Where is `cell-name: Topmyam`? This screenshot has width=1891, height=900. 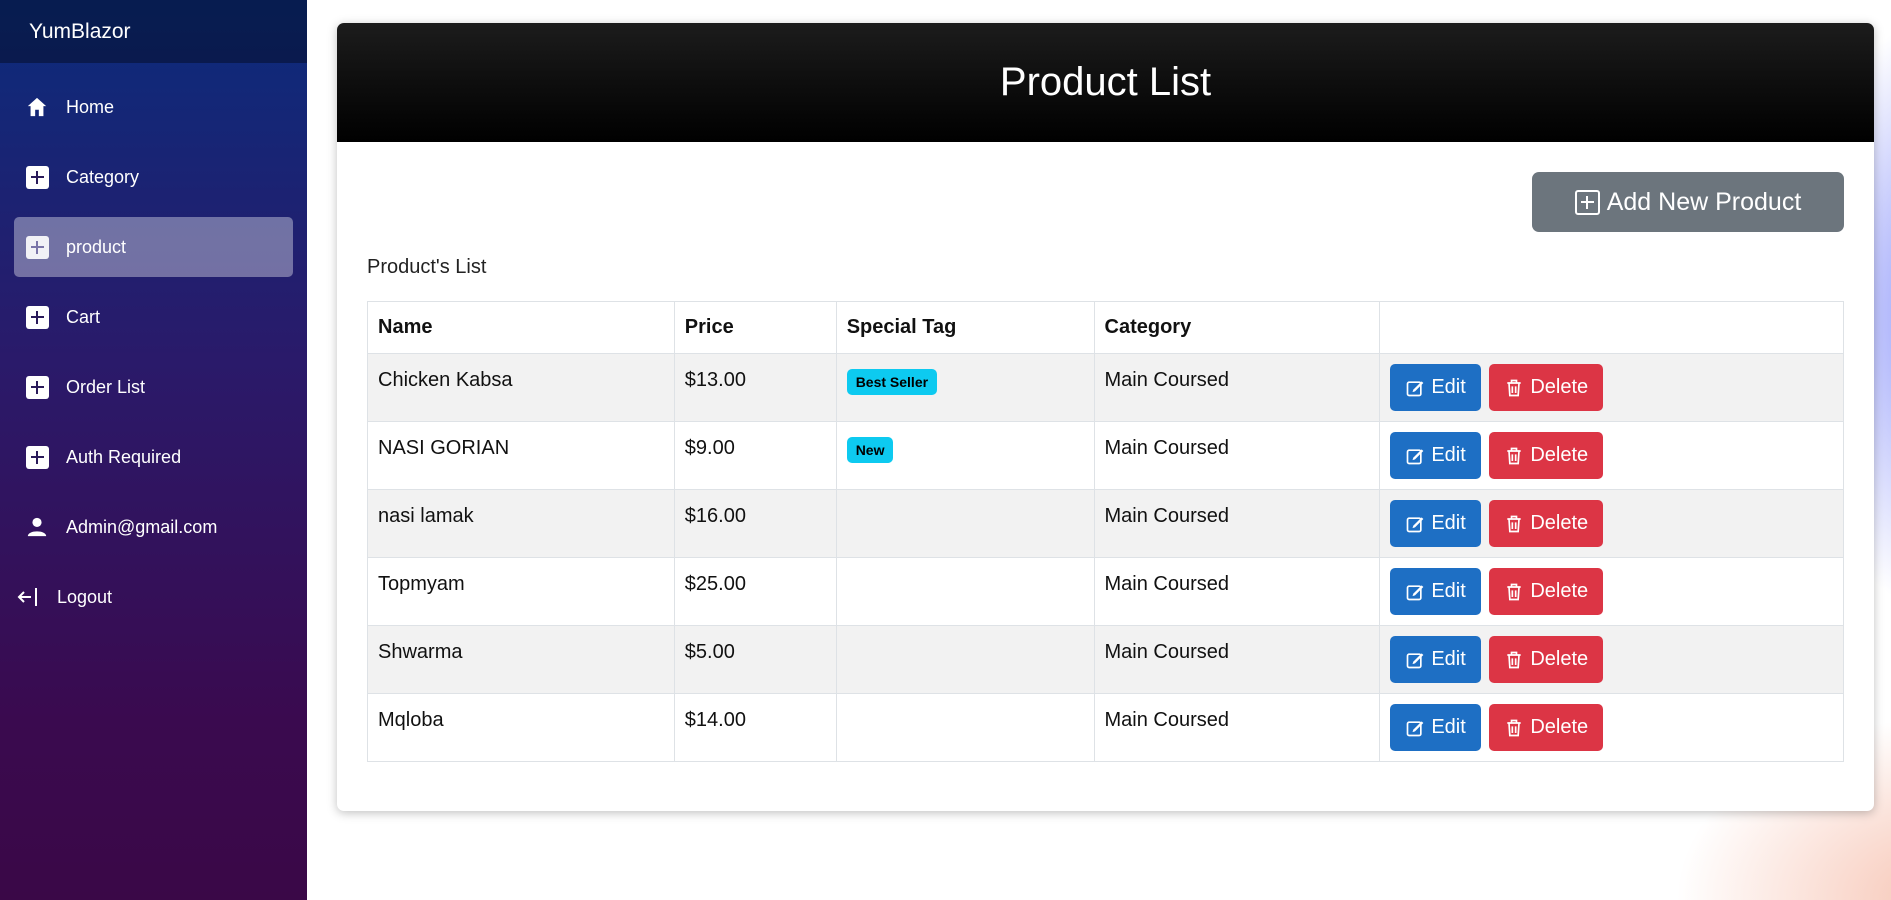
cell-name: Topmyam is located at coordinates (521, 591).